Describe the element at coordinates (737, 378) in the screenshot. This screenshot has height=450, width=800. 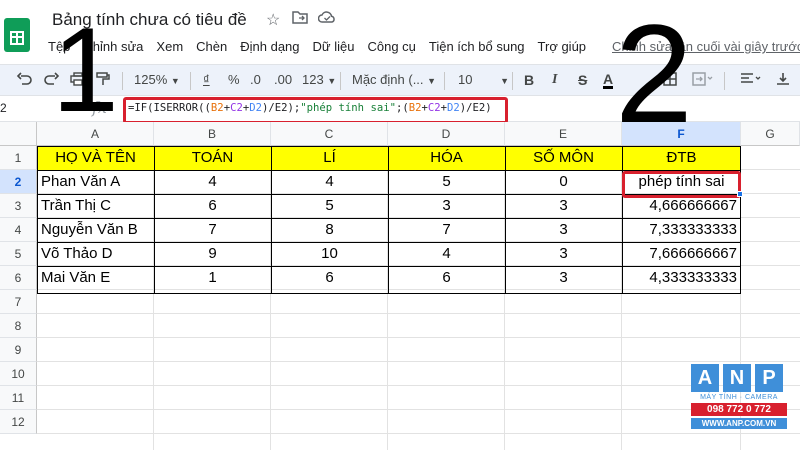
I see `anp-letter: N` at that location.